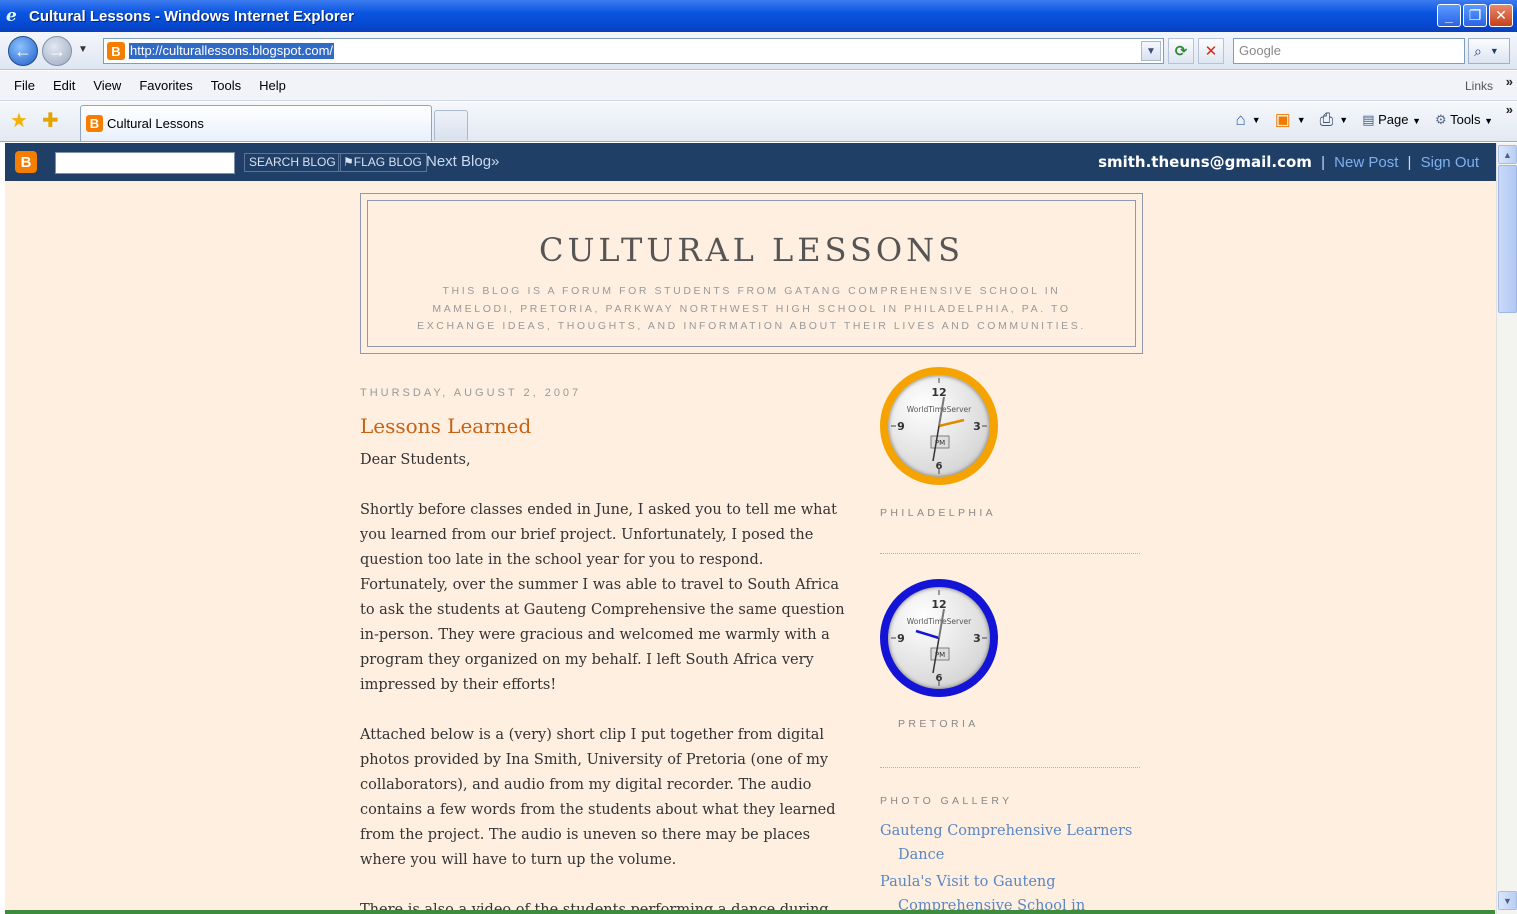 Image resolution: width=1517 pixels, height=914 pixels. What do you see at coordinates (26, 162) in the screenshot?
I see `blogger-logo-icon: B` at bounding box center [26, 162].